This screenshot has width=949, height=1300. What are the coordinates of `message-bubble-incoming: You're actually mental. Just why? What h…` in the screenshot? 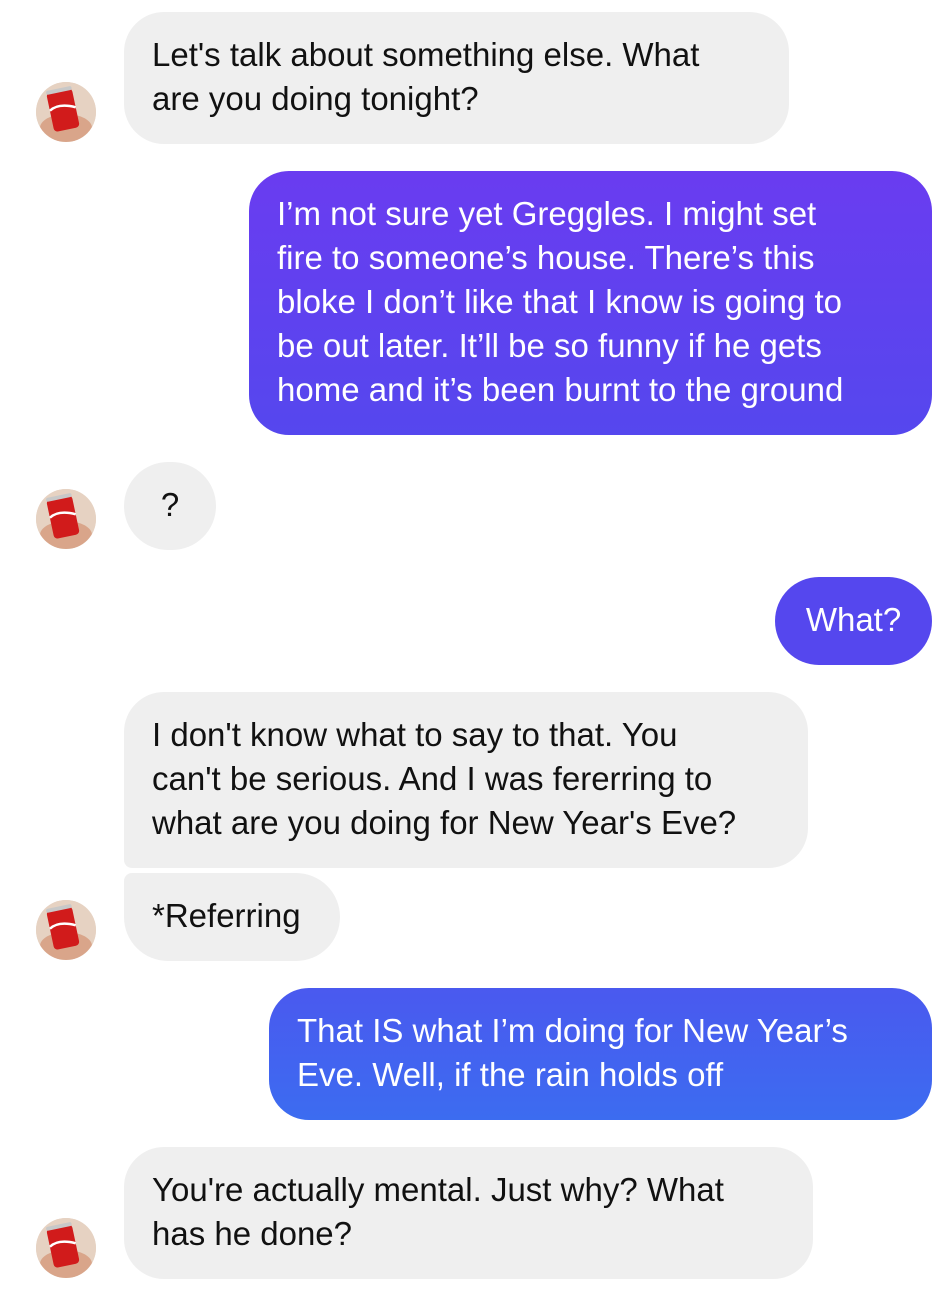 It's located at (468, 1213).